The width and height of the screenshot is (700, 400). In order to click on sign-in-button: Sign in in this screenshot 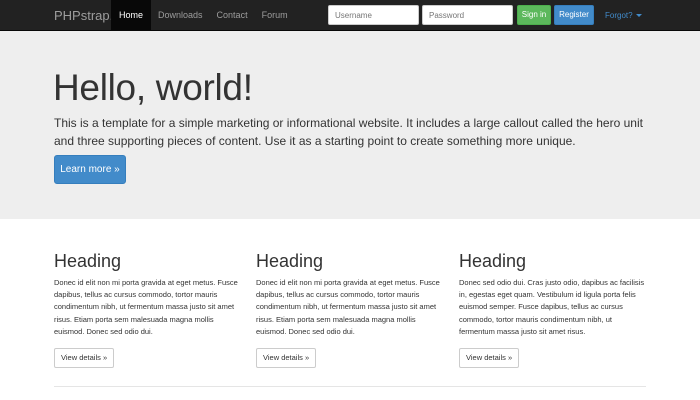, I will do `click(534, 15)`.